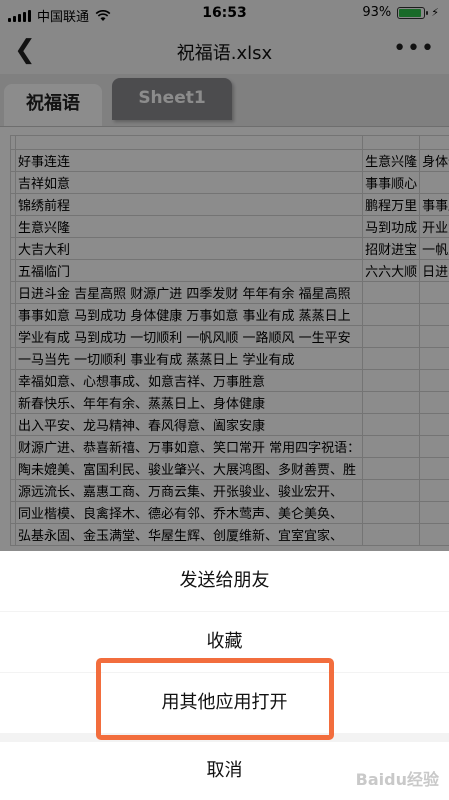 Image resolution: width=449 pixels, height=800 pixels. I want to click on highlight-box, so click(215, 699).